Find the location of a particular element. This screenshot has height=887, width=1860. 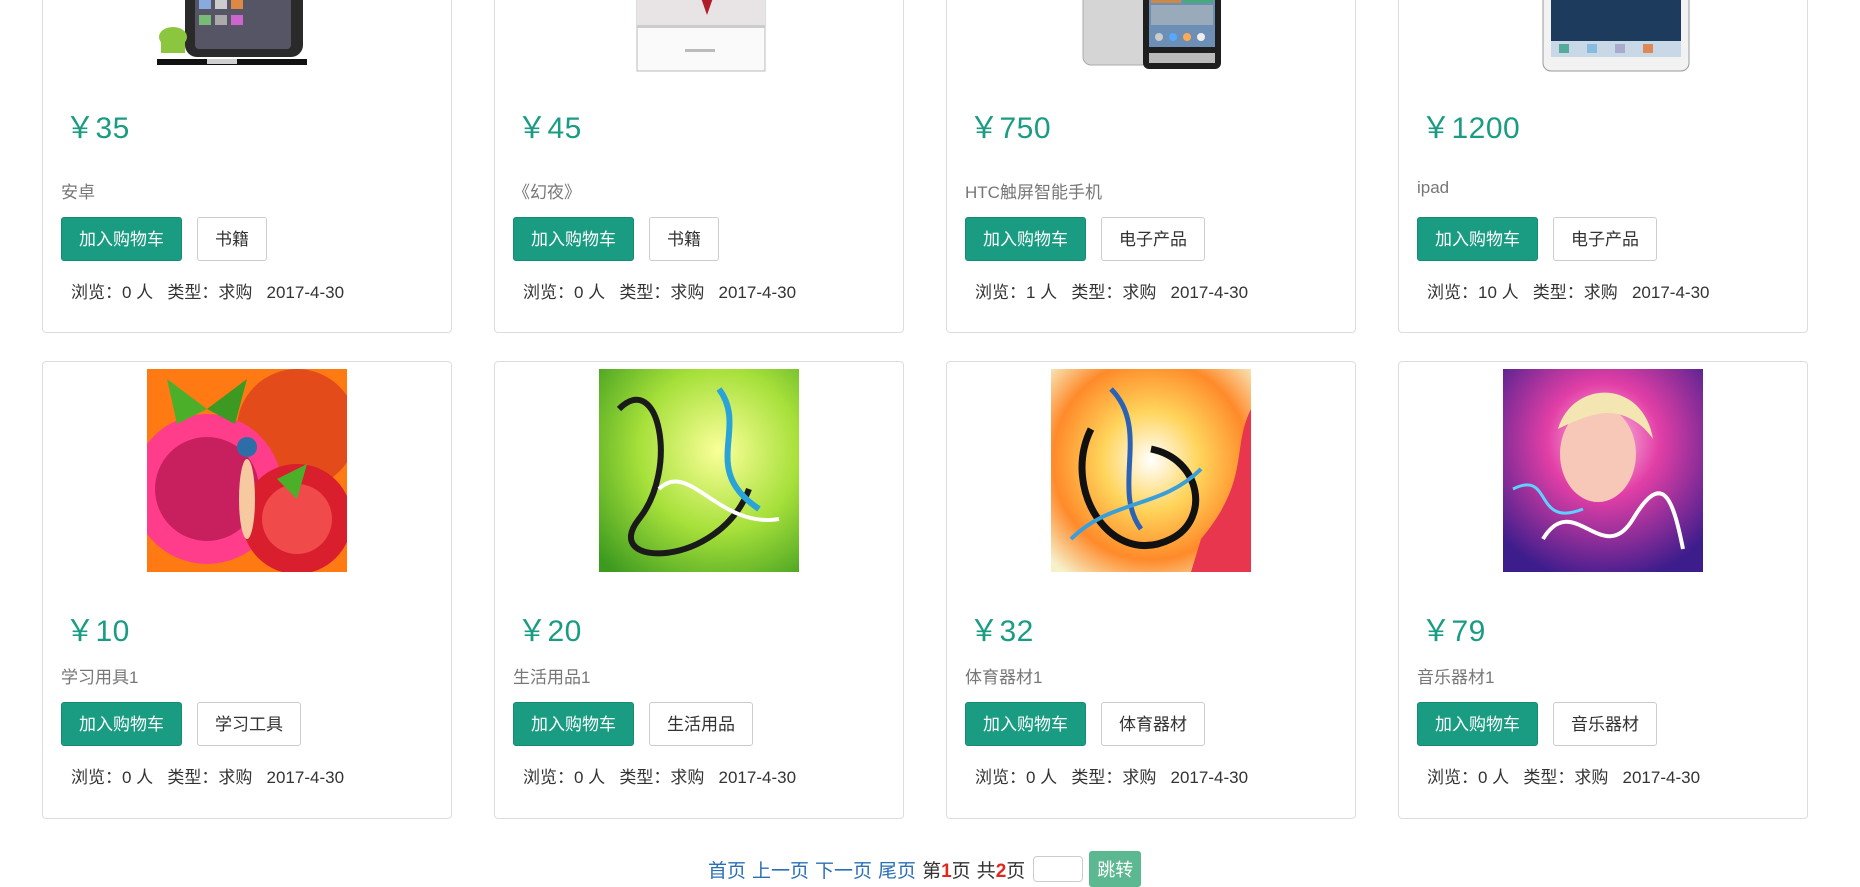

android-phone-image is located at coordinates (232, 32).